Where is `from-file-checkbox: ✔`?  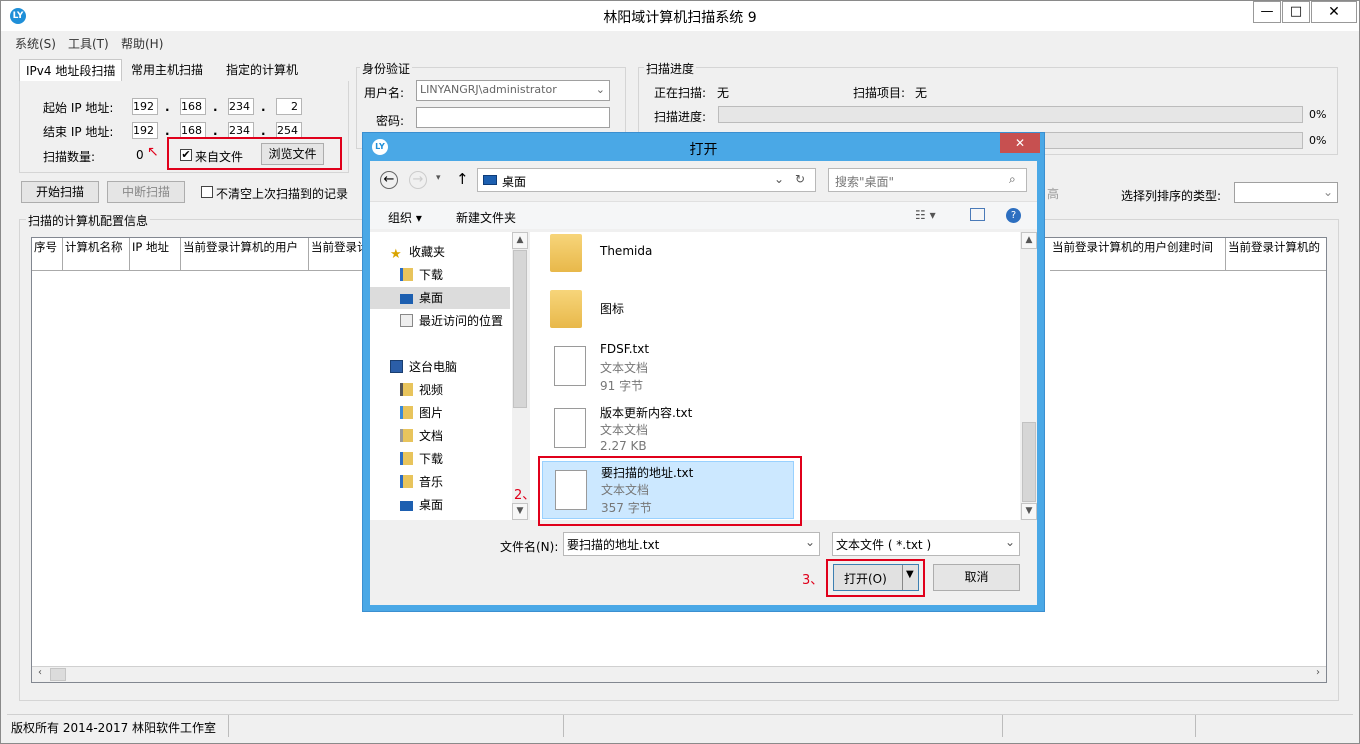 from-file-checkbox: ✔ is located at coordinates (186, 155).